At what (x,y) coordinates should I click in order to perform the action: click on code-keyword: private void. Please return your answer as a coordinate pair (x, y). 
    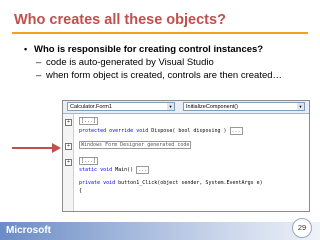
    Looking at the image, I should click on (97, 183).